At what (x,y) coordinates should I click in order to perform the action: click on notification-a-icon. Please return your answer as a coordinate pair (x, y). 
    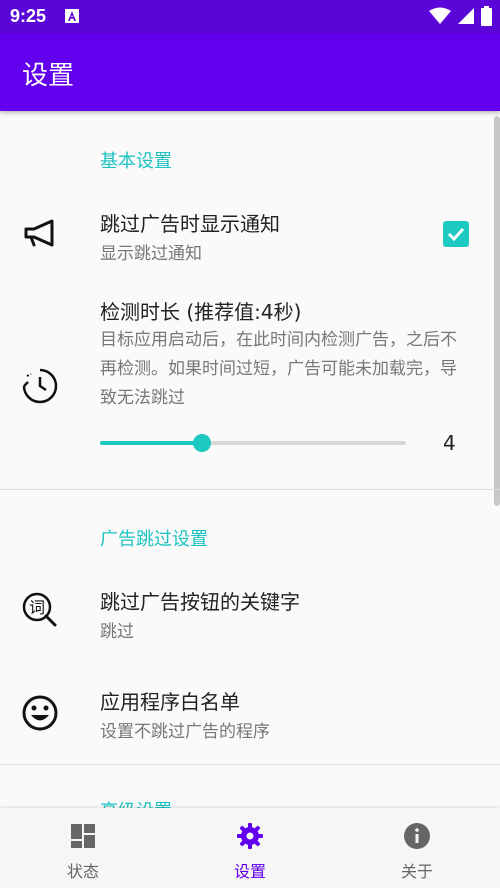
    Looking at the image, I should click on (72, 16).